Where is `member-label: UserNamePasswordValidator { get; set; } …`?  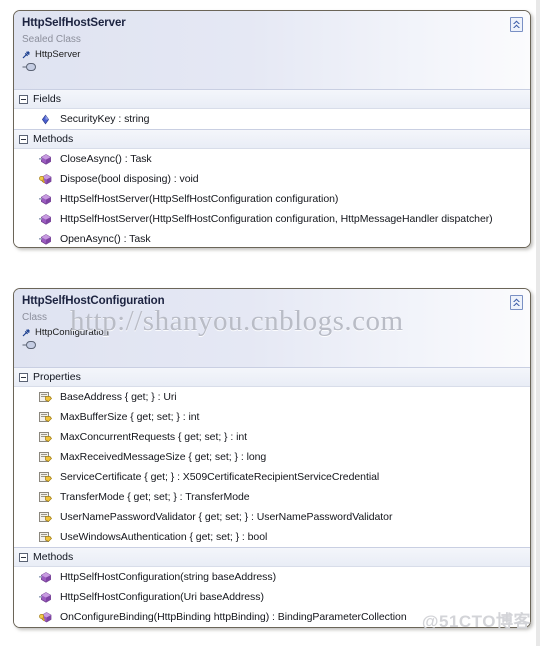
member-label: UserNamePasswordValidator { get; set; } … is located at coordinates (226, 516).